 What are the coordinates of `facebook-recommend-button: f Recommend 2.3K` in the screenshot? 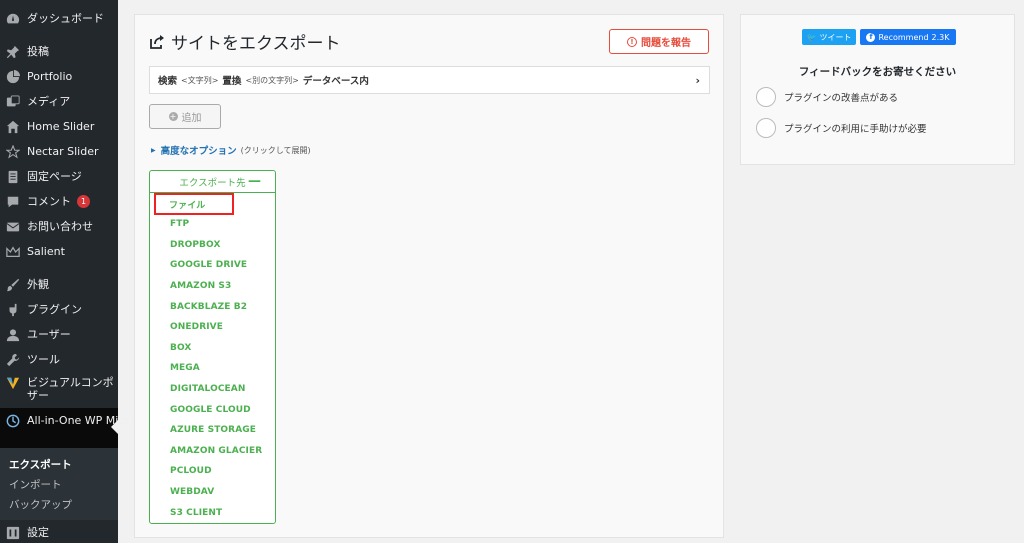 It's located at (908, 37).